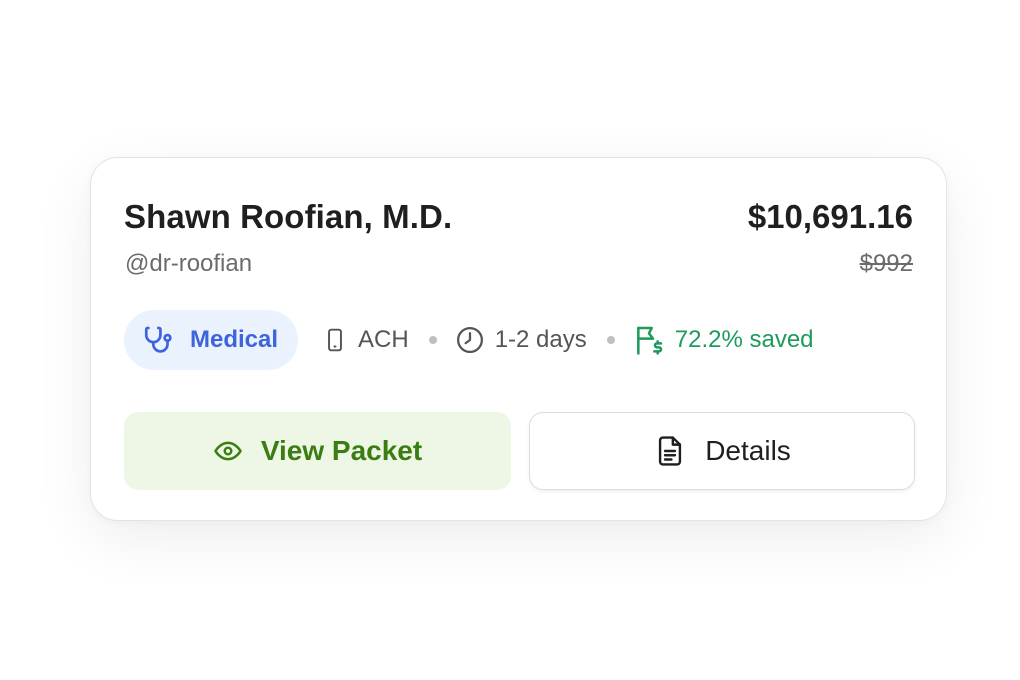 The height and width of the screenshot is (680, 1020). I want to click on savings: 72.2% saved, so click(723, 340).